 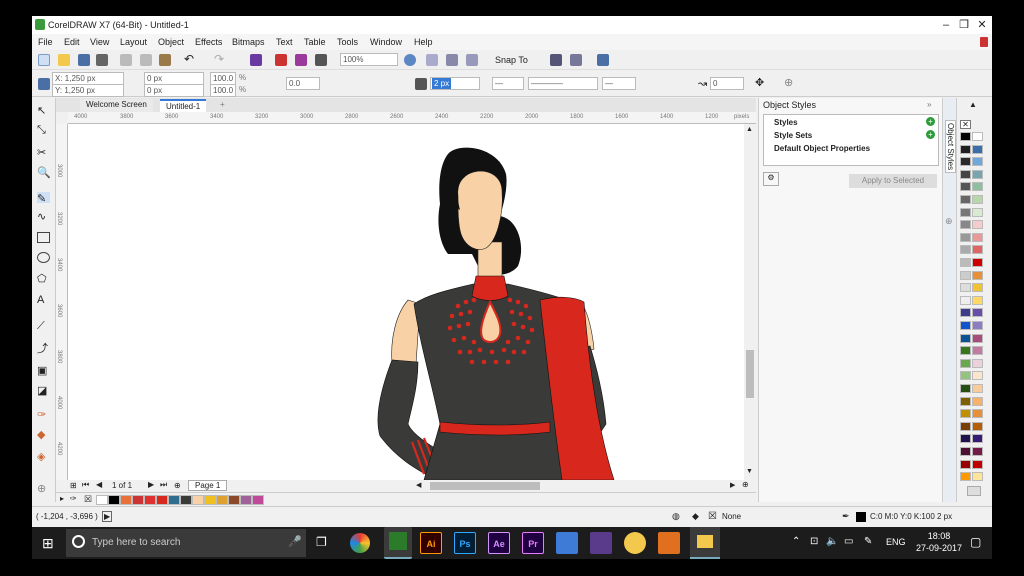 What do you see at coordinates (85, 485) in the screenshot?
I see `first-page-icon: ⏮` at bounding box center [85, 485].